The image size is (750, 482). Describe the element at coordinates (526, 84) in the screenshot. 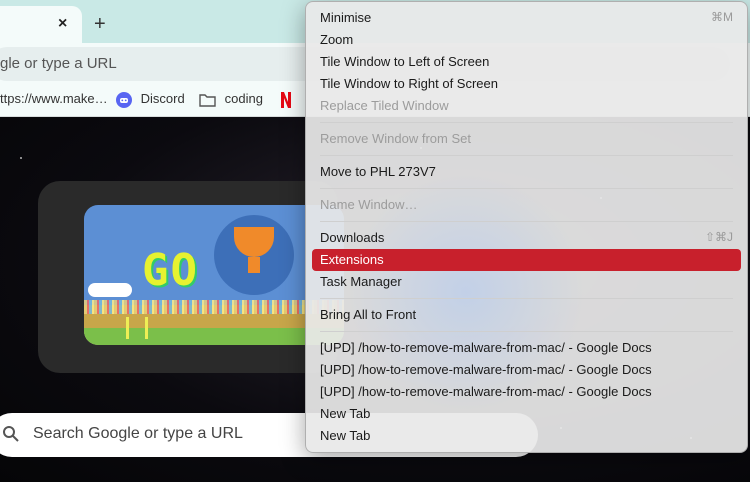

I see `menu-item-tile-right: Tile Window to Right of Screen` at that location.